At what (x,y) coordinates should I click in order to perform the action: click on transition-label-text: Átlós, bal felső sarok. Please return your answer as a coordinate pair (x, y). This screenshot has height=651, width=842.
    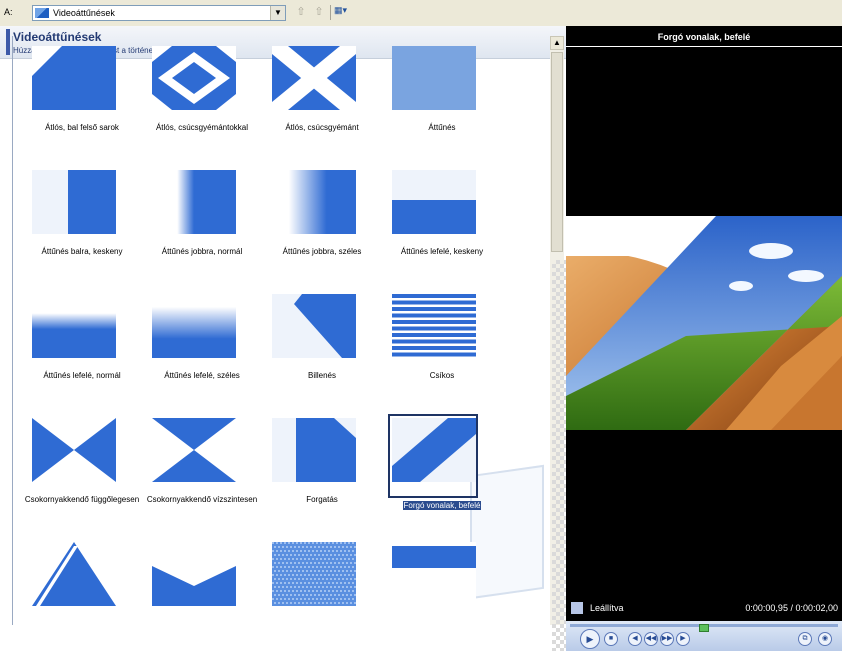
    Looking at the image, I should click on (82, 127).